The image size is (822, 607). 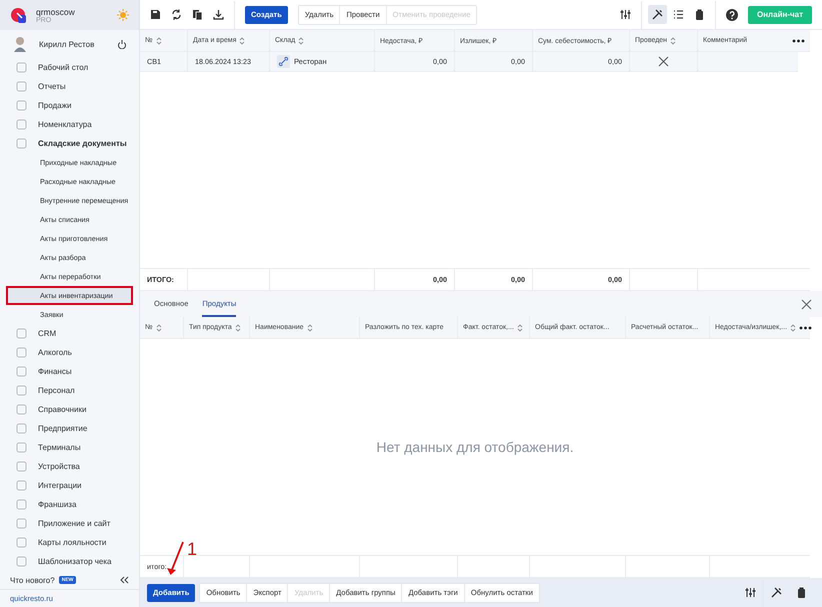 What do you see at coordinates (192, 549) in the screenshot?
I see `annotation-number: 1` at bounding box center [192, 549].